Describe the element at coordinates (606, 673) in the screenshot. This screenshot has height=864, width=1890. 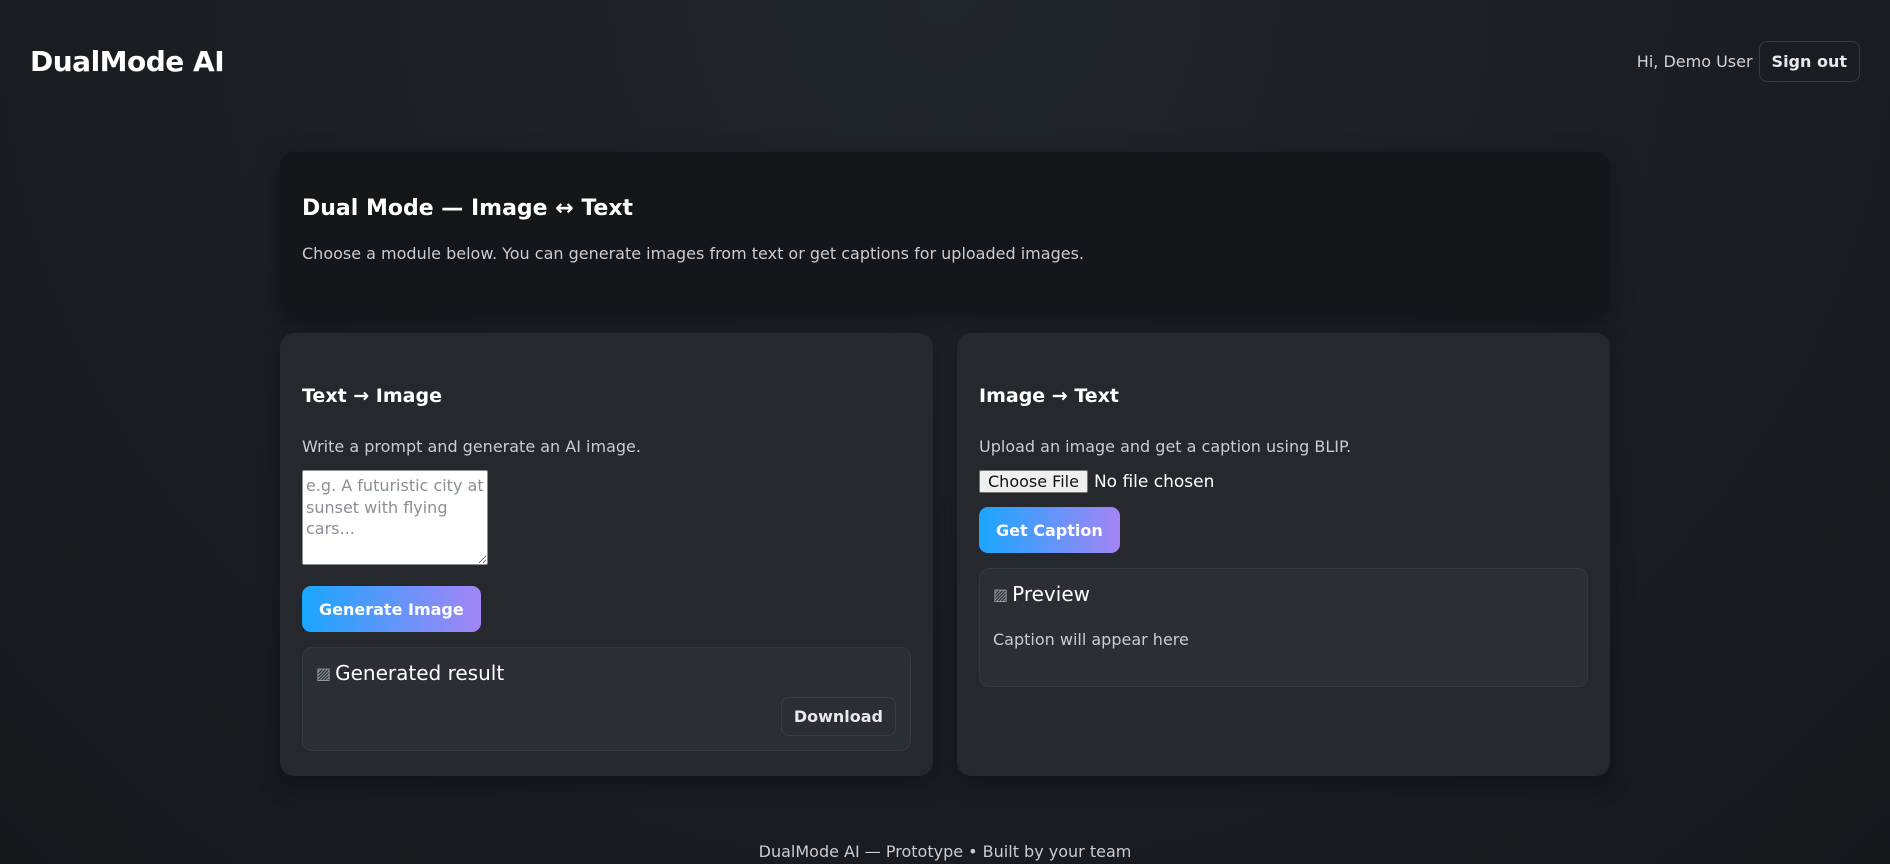
I see `generated-result-image: ▨ Generated result` at that location.